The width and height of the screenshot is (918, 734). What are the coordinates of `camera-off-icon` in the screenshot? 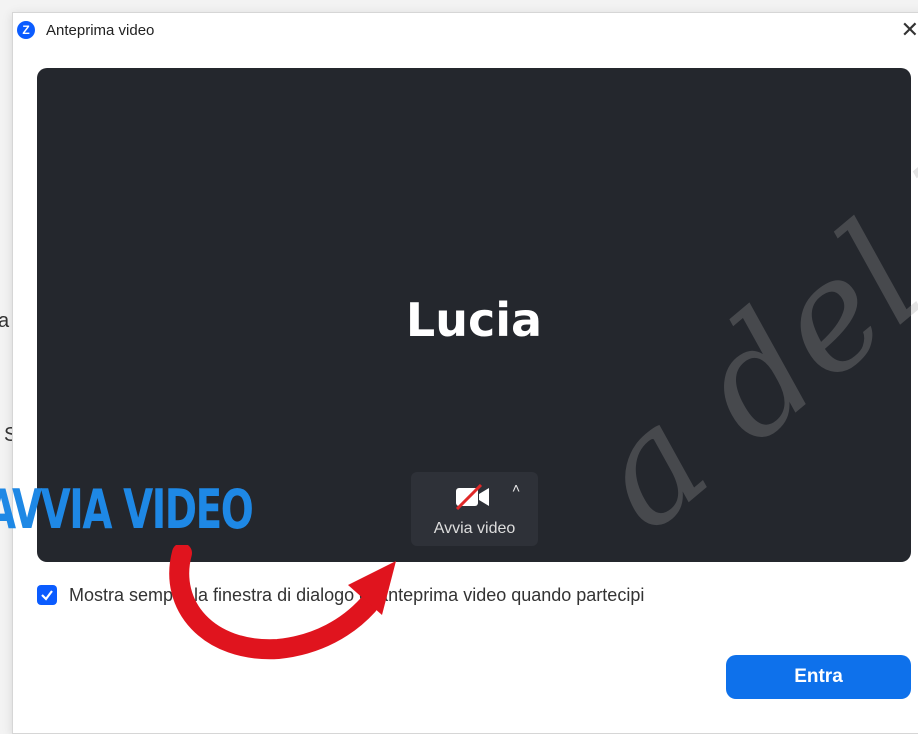 It's located at (473, 499).